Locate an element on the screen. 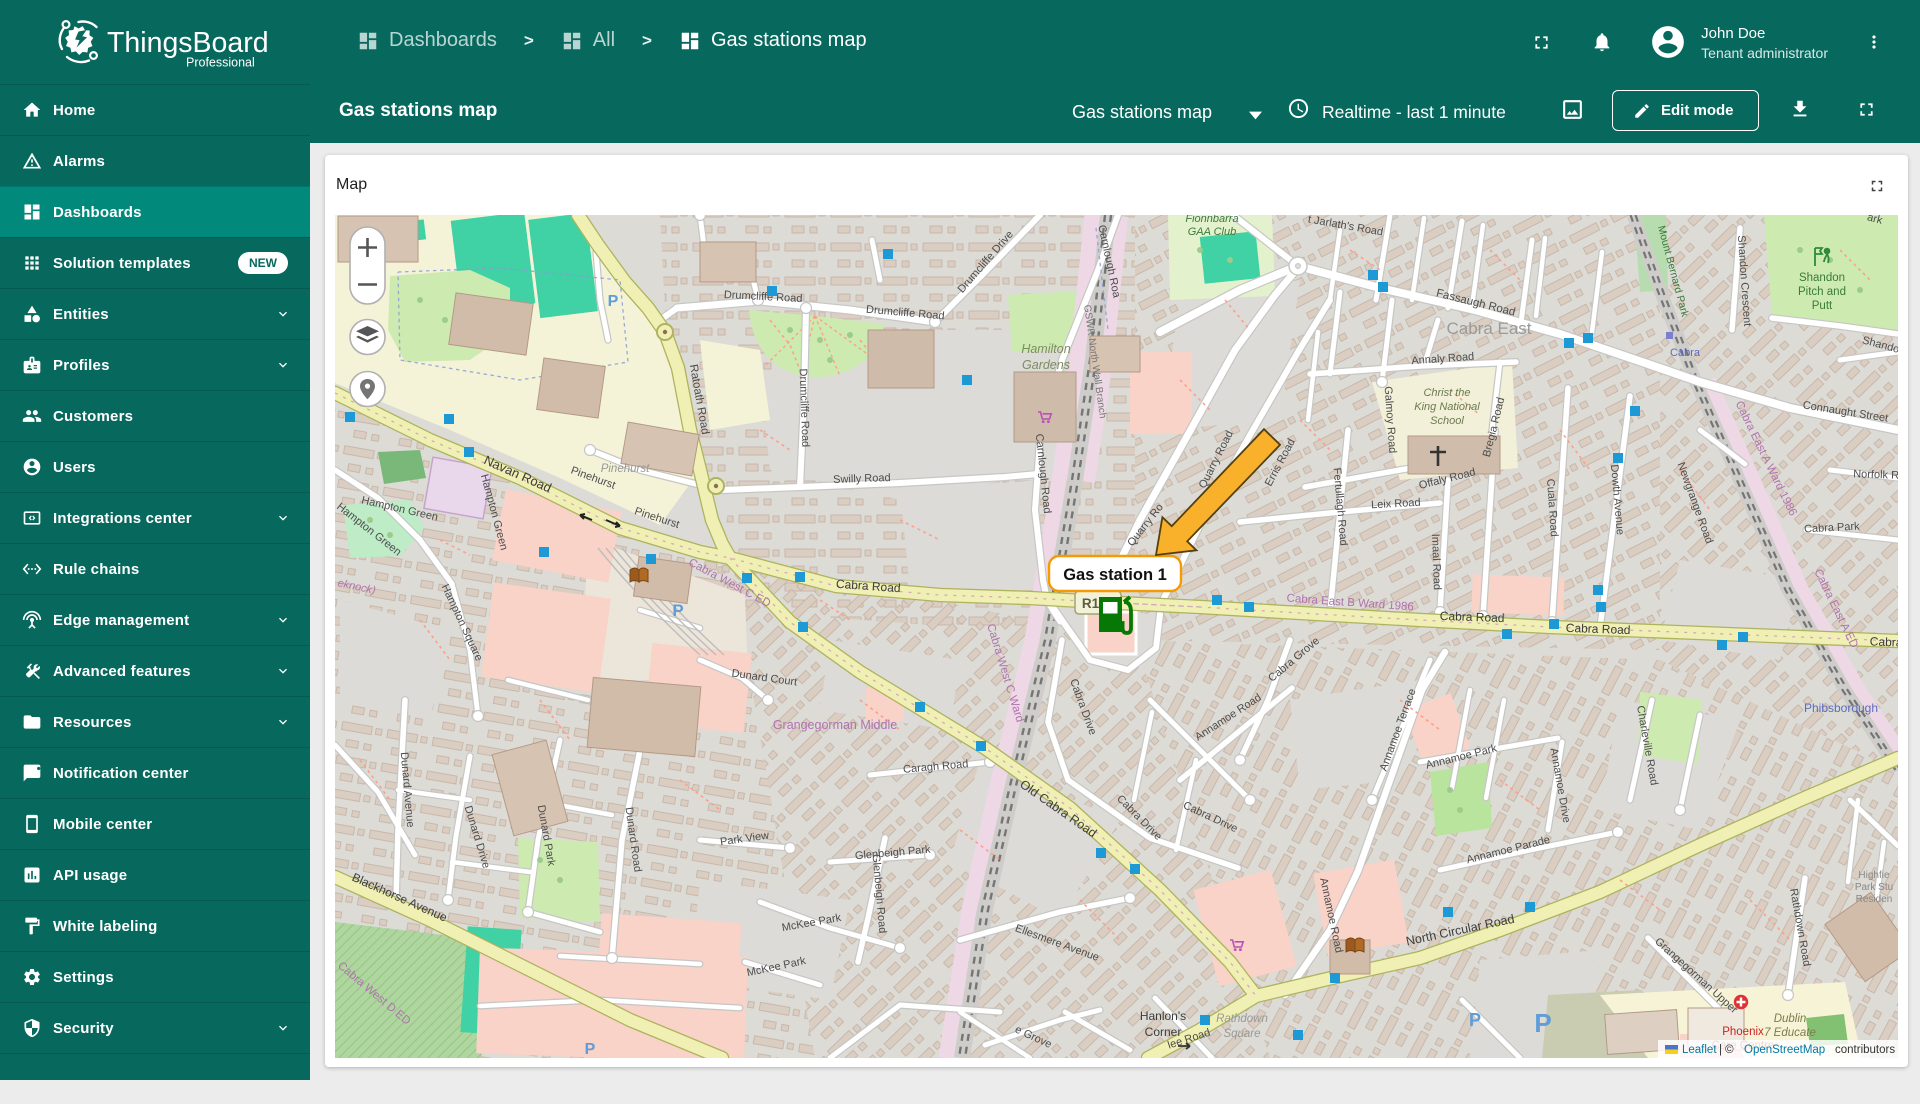  svg-text: King National is located at coordinates (1447, 407).